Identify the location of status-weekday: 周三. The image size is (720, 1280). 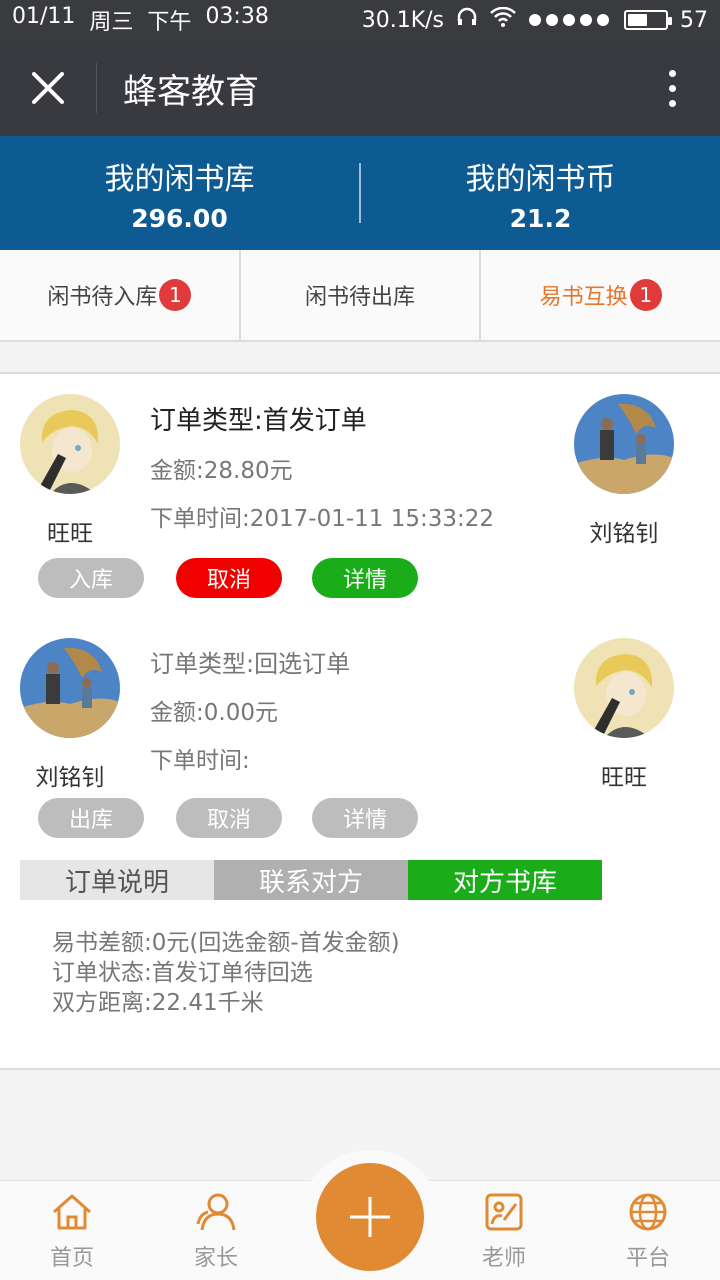
(111, 22).